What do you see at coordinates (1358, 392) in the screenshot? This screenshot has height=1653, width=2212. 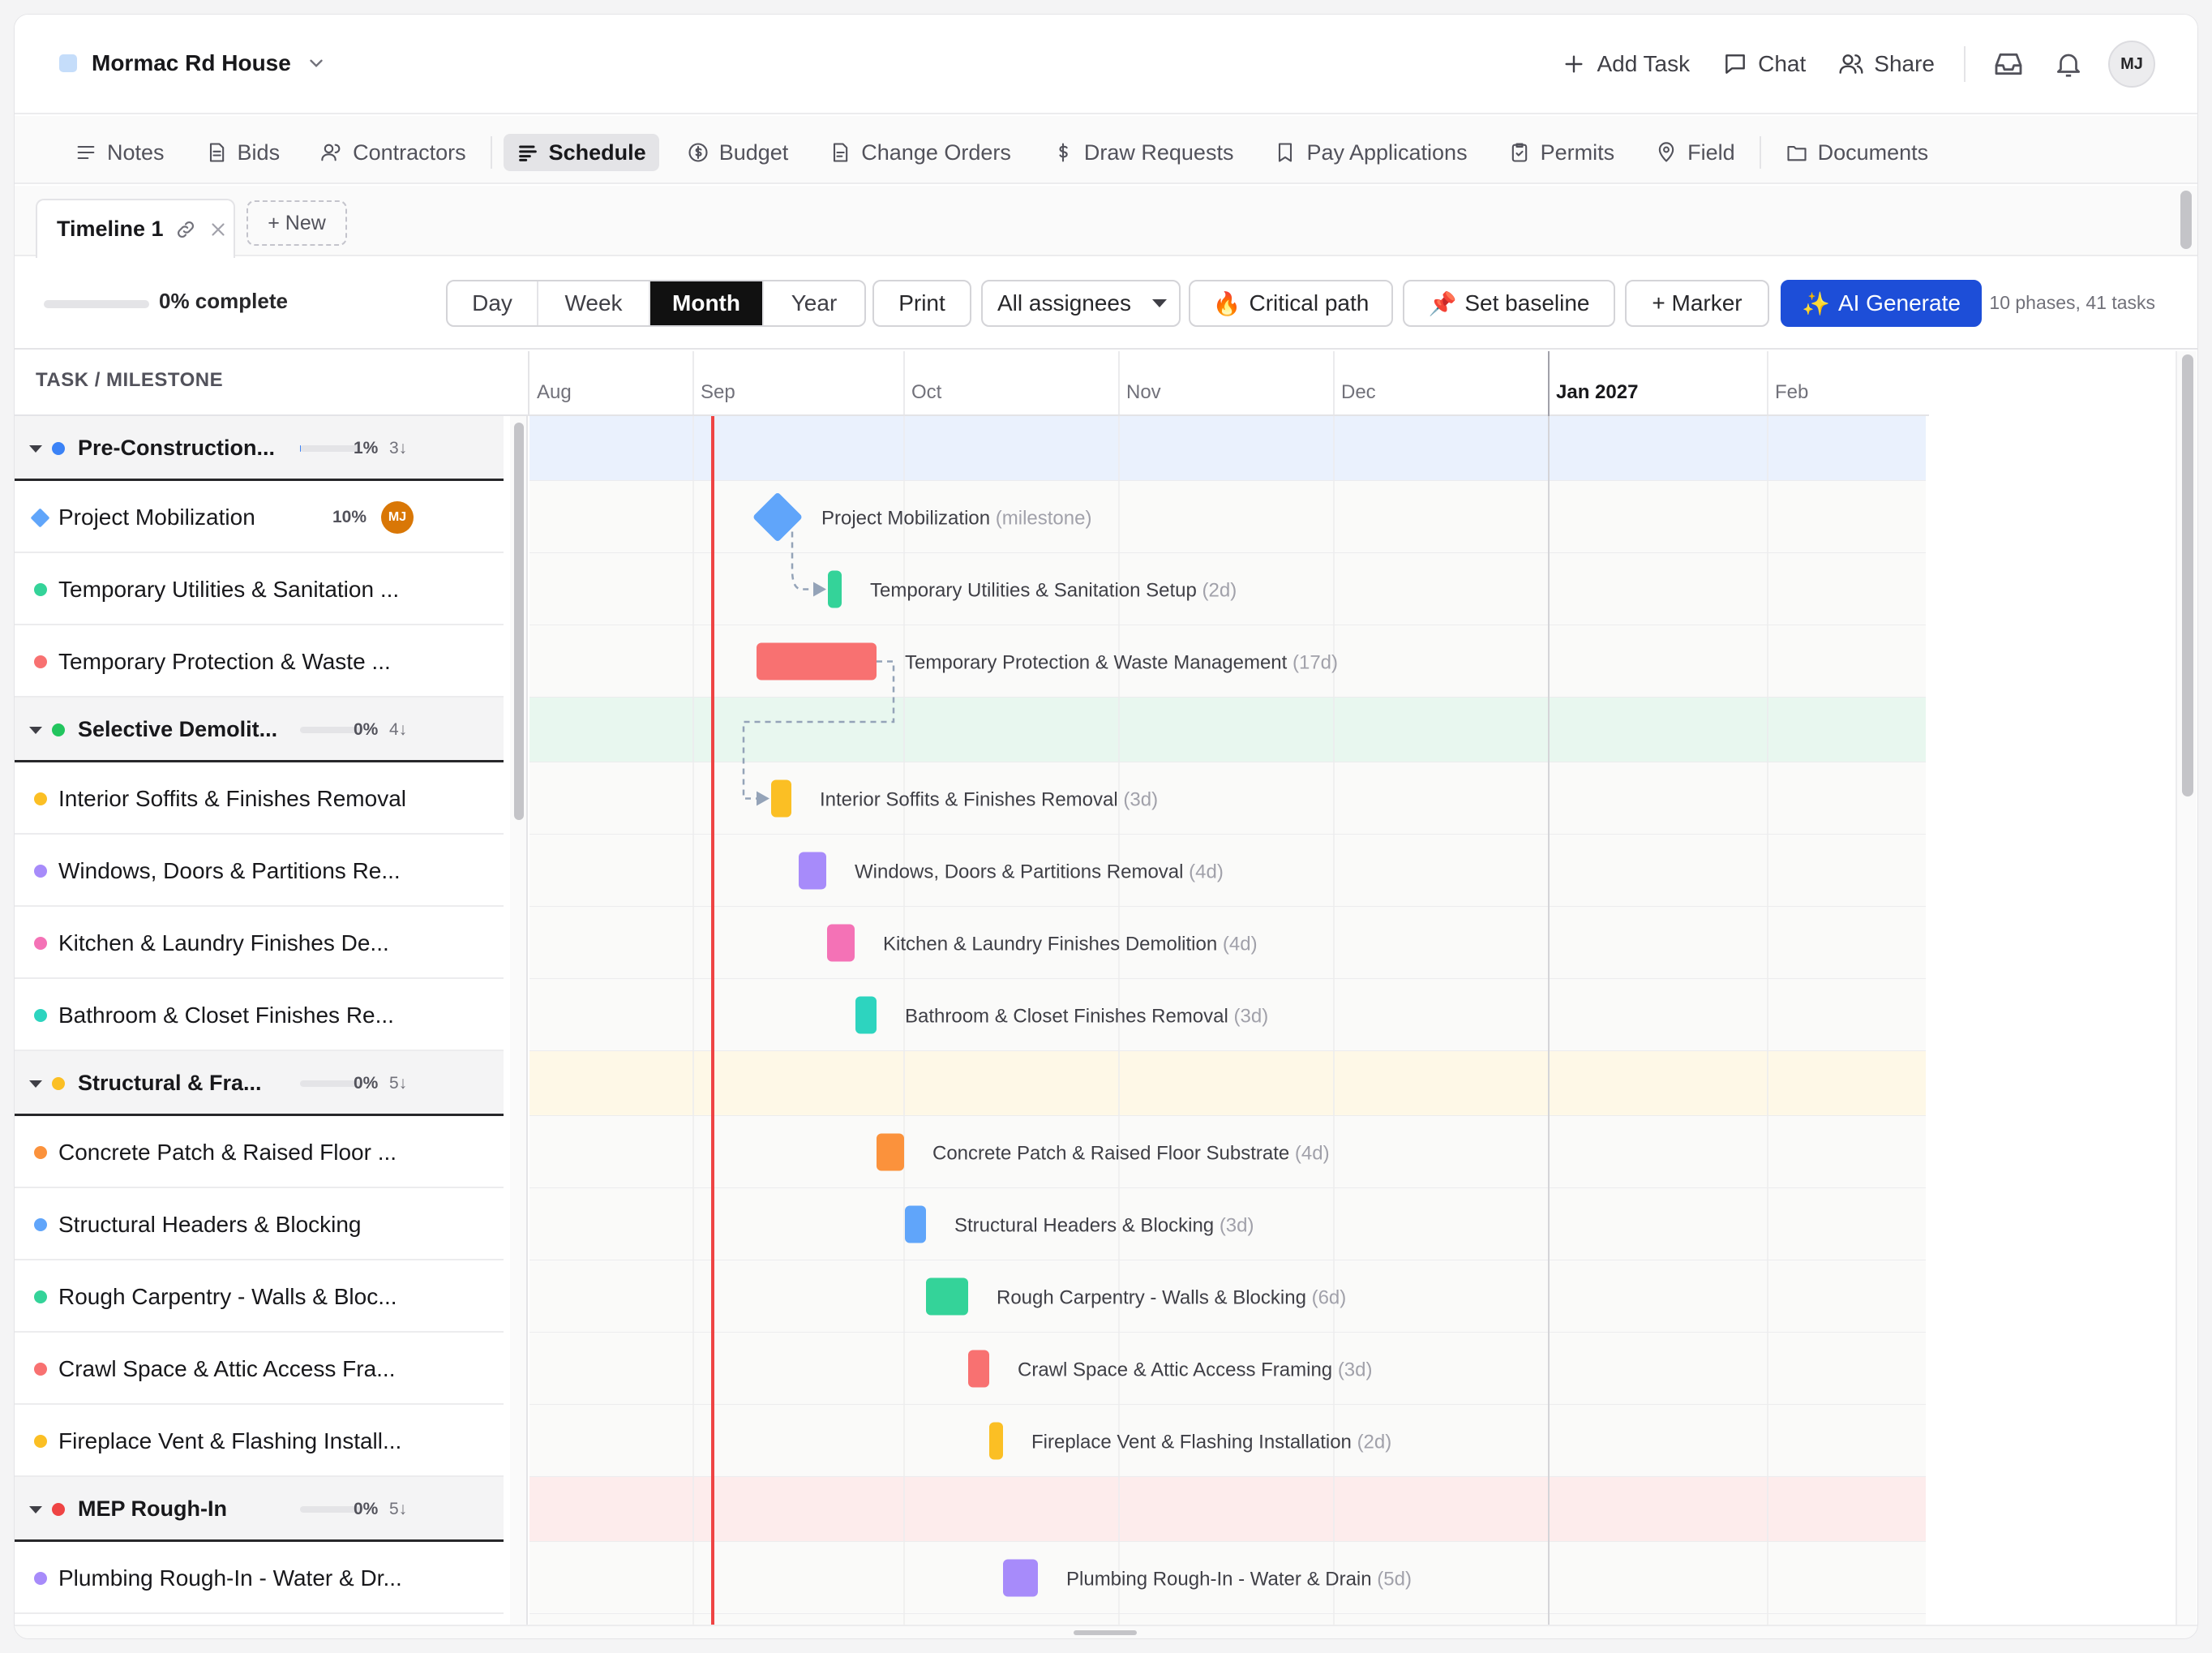 I see `month-label: Dec` at bounding box center [1358, 392].